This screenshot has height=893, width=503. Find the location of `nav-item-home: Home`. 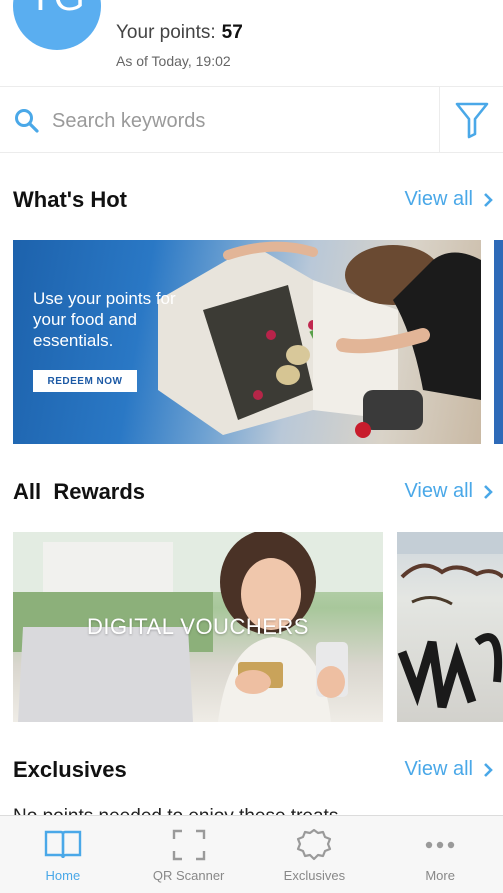

nav-item-home: Home is located at coordinates (63, 854).